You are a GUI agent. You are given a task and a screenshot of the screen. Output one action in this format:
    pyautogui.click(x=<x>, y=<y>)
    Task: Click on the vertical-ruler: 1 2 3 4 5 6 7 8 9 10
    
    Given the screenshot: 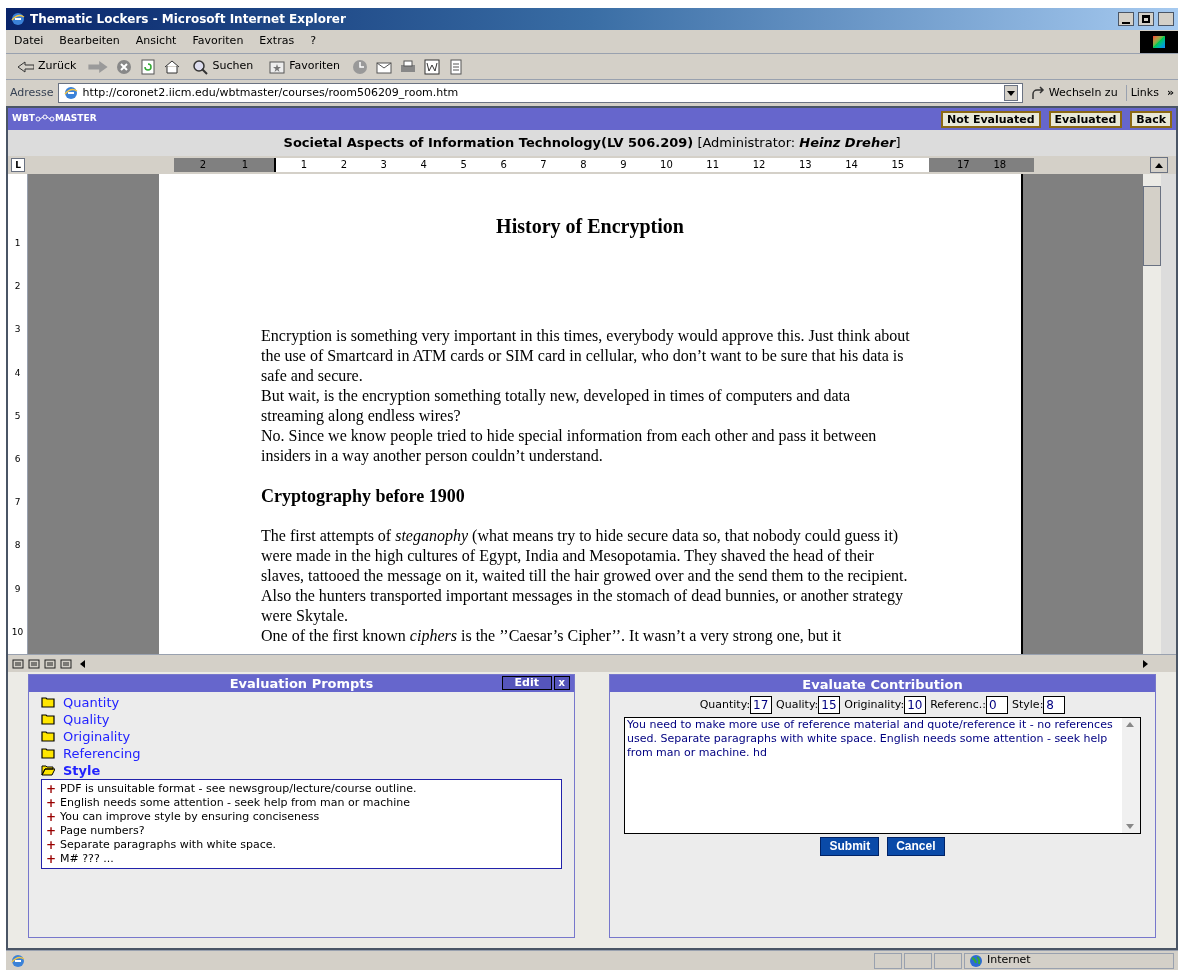 What is the action you would take?
    pyautogui.click(x=18, y=414)
    